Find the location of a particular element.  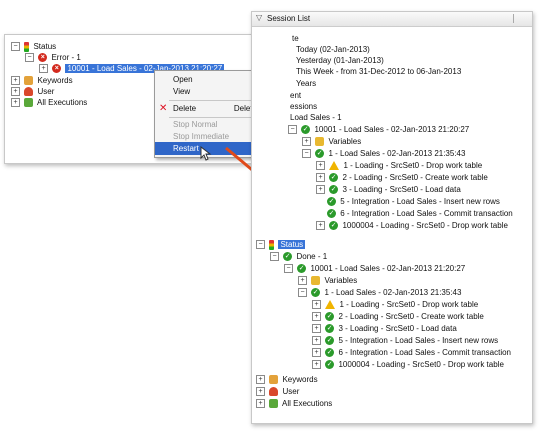

chevron-down-icon: ▽ is located at coordinates (259, 17).